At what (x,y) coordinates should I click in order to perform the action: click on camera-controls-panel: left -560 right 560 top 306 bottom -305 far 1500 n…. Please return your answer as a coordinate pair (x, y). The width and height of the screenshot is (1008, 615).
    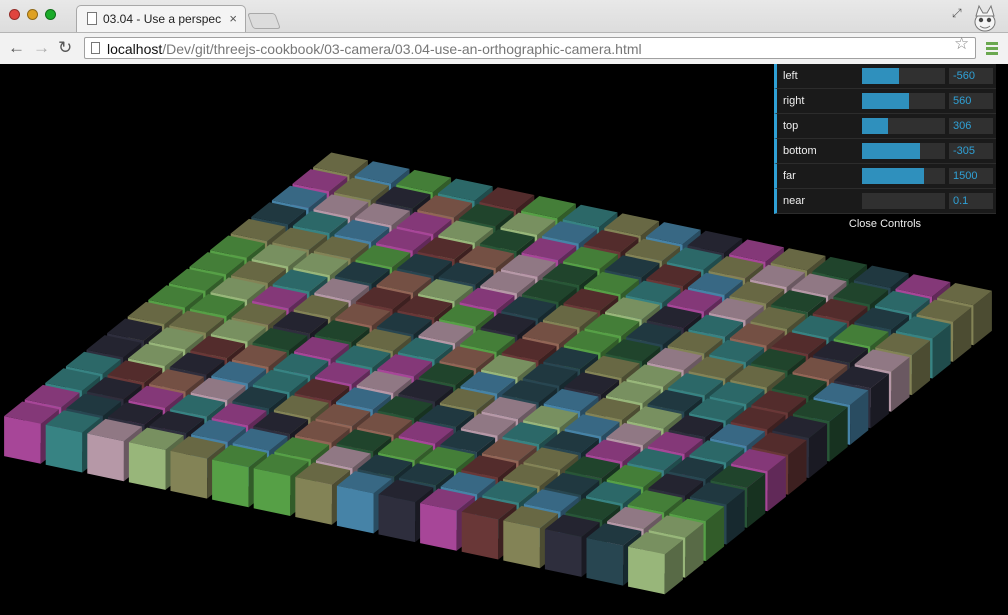
    Looking at the image, I should click on (885, 149).